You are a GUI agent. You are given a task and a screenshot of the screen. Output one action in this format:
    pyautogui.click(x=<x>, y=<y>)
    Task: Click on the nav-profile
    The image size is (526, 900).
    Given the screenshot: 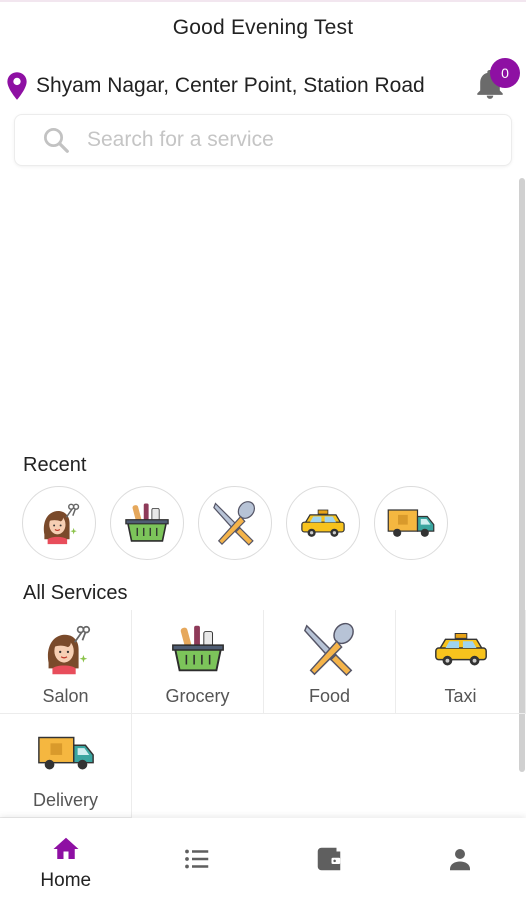 What is the action you would take?
    pyautogui.click(x=460, y=859)
    